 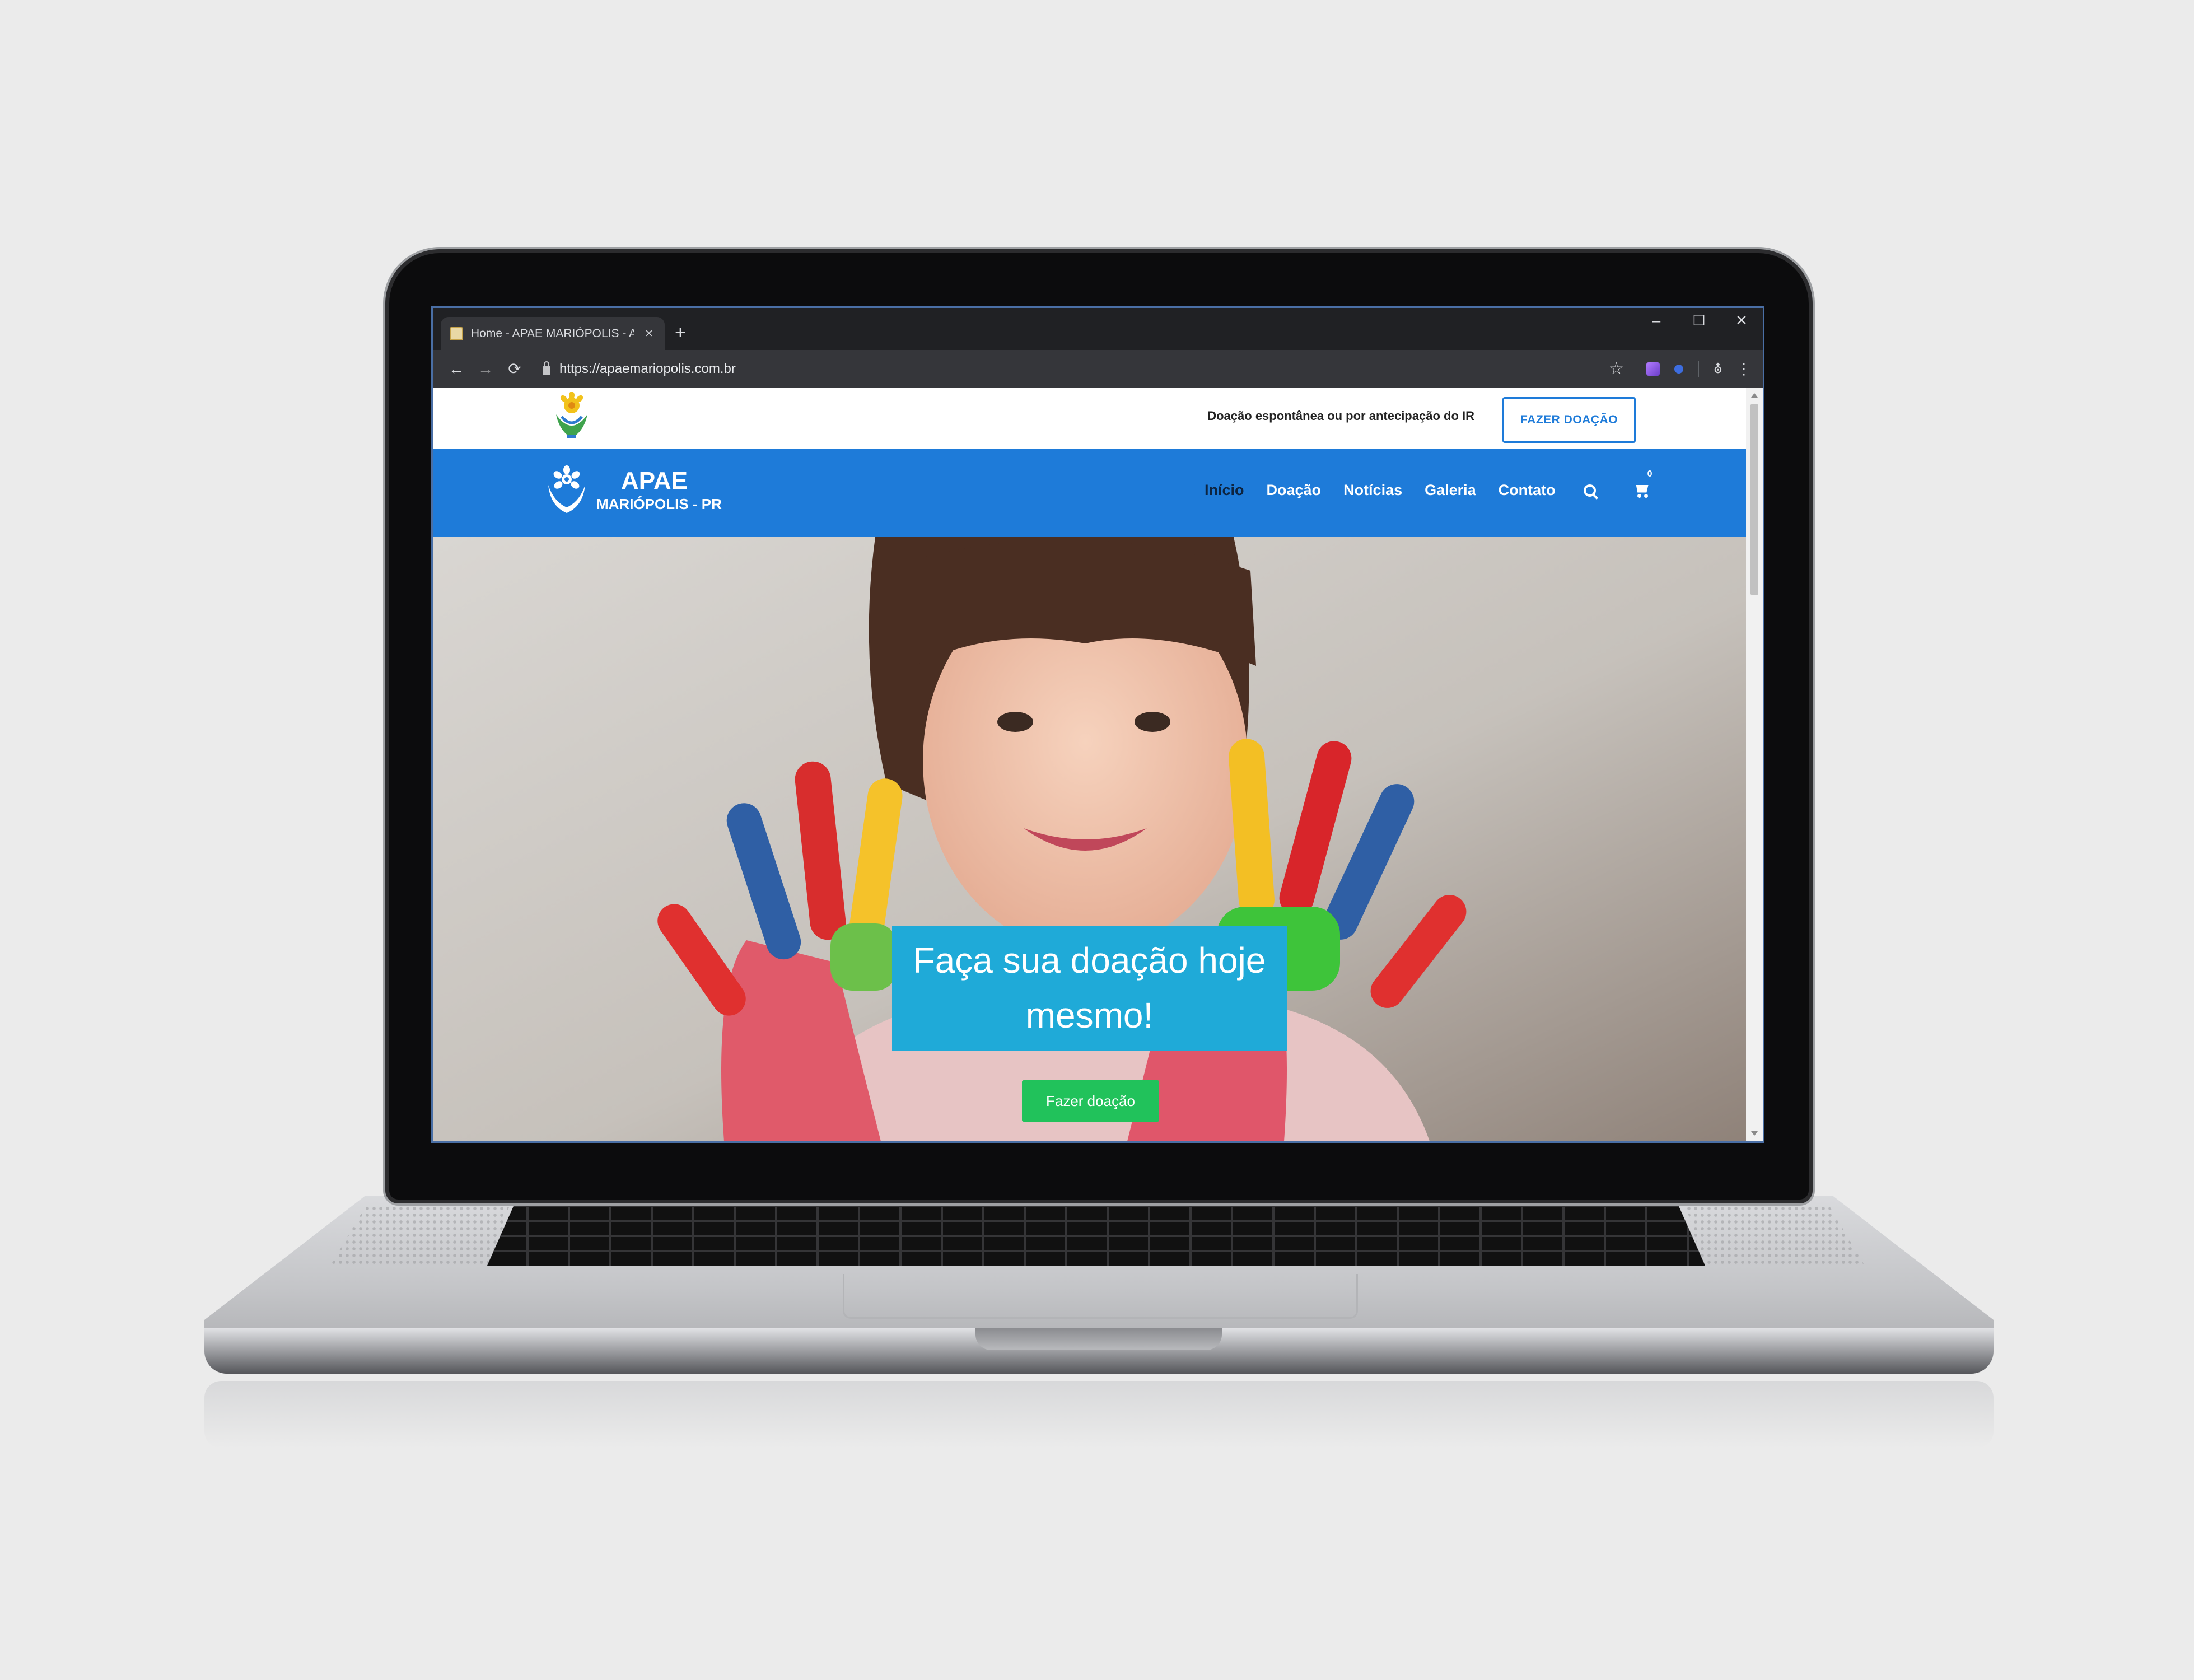 What do you see at coordinates (1294, 491) in the screenshot?
I see `menu-item-doacao: Doação` at bounding box center [1294, 491].